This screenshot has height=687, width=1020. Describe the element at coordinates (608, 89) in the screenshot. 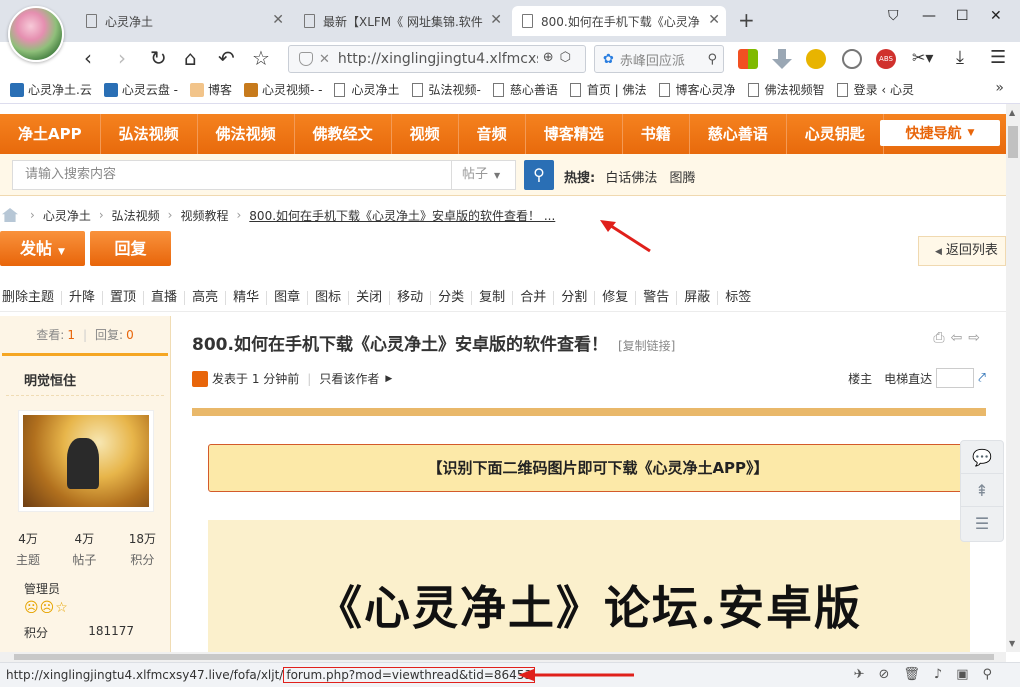

I see `bookmark-item: 首页 | 佛法` at that location.